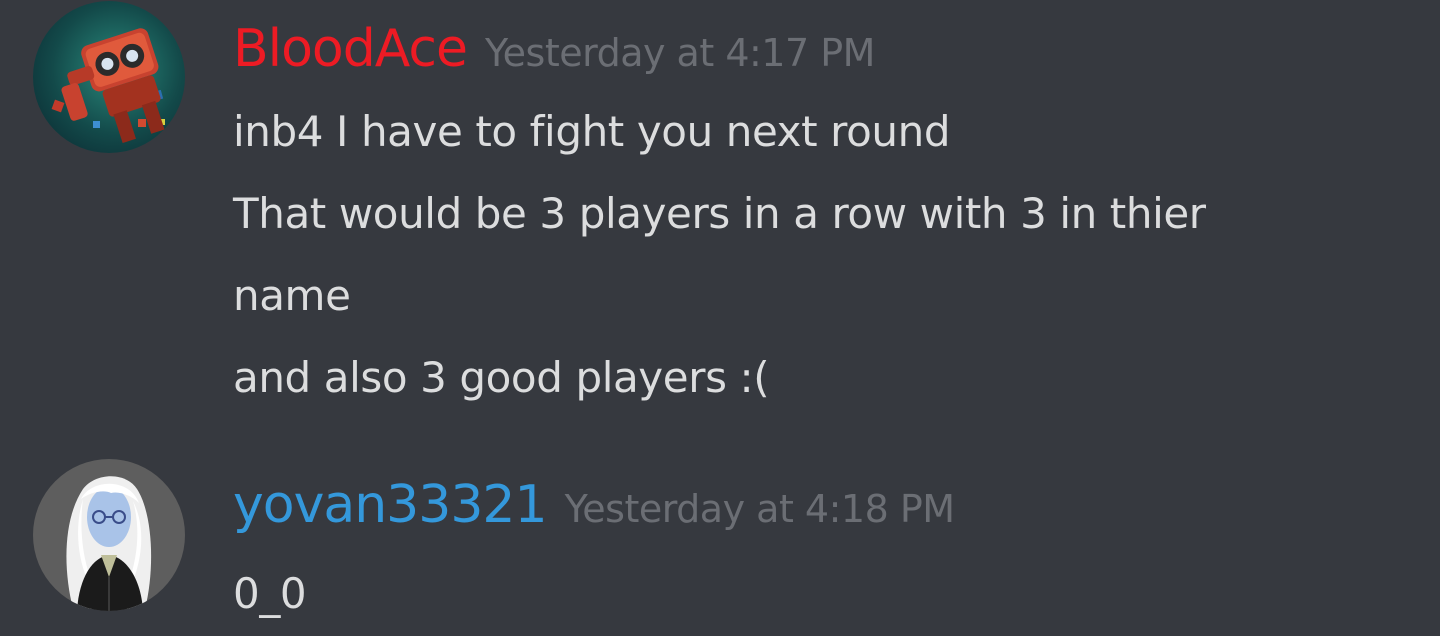  I want to click on message-header: BloodAce Yesterday at 4:17 PM, so click(554, 51).